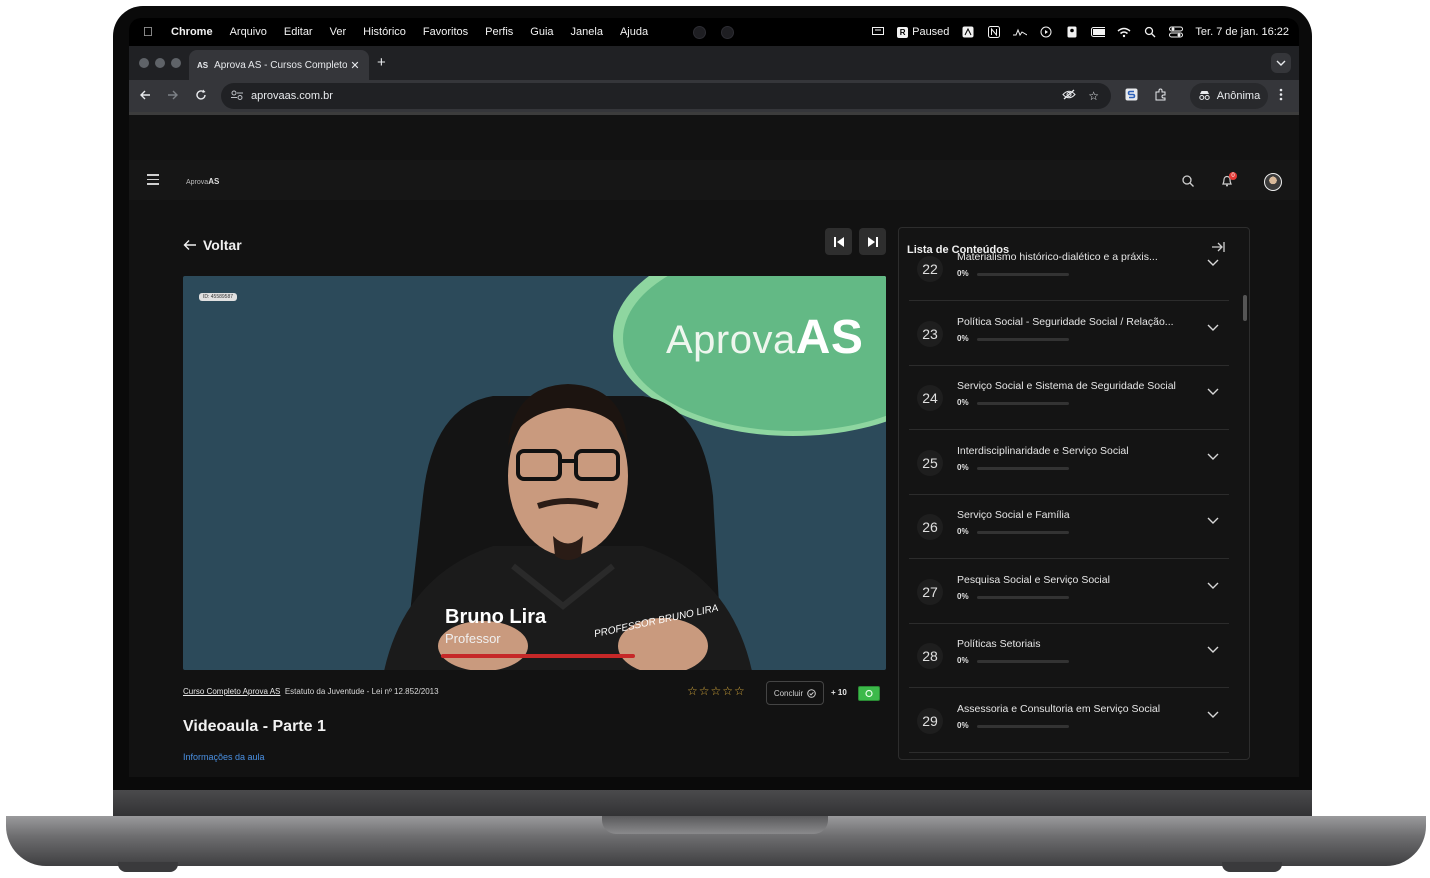 This screenshot has width=1430, height=878. Describe the element at coordinates (1160, 96) in the screenshot. I see `extension-icon` at that location.